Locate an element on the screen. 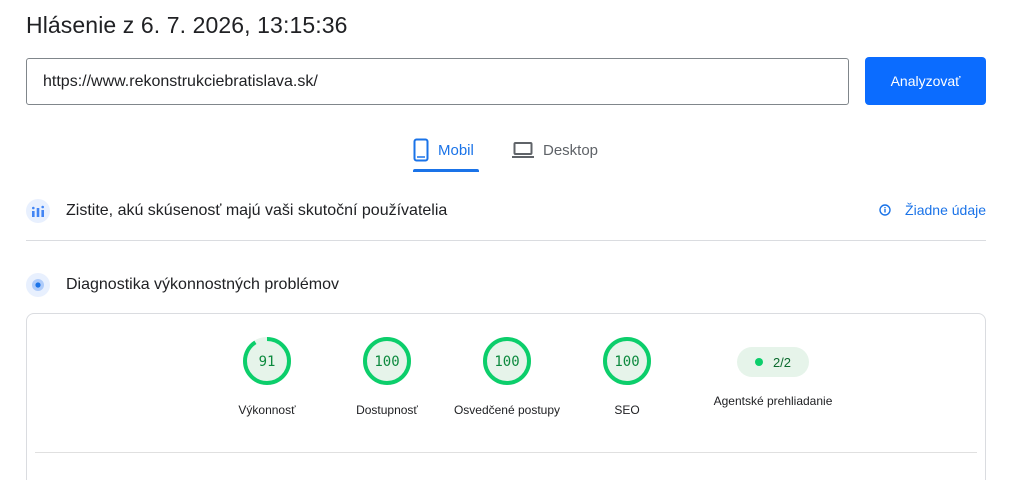 The width and height of the screenshot is (1010, 480). score-gauge: 100 SEO is located at coordinates (627, 378).